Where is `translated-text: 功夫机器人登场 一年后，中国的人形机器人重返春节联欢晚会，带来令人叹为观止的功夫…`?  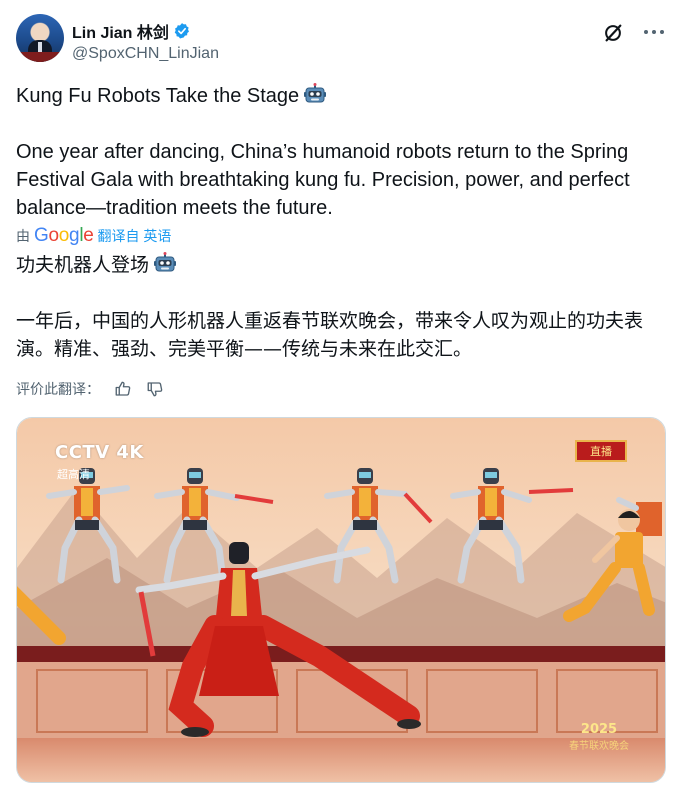
translated-text: 功夫机器人登场 一年后，中国的人形机器人重返春节联欢晚会，带来令人叹为观止的功夫… is located at coordinates (341, 307).